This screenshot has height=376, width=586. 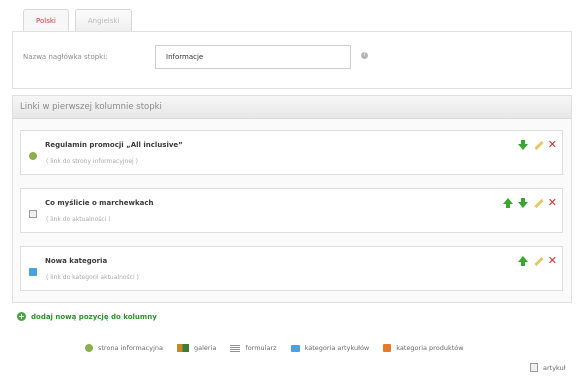 What do you see at coordinates (99, 203) in the screenshot?
I see `item-title: Co myślicie o marchewkach` at bounding box center [99, 203].